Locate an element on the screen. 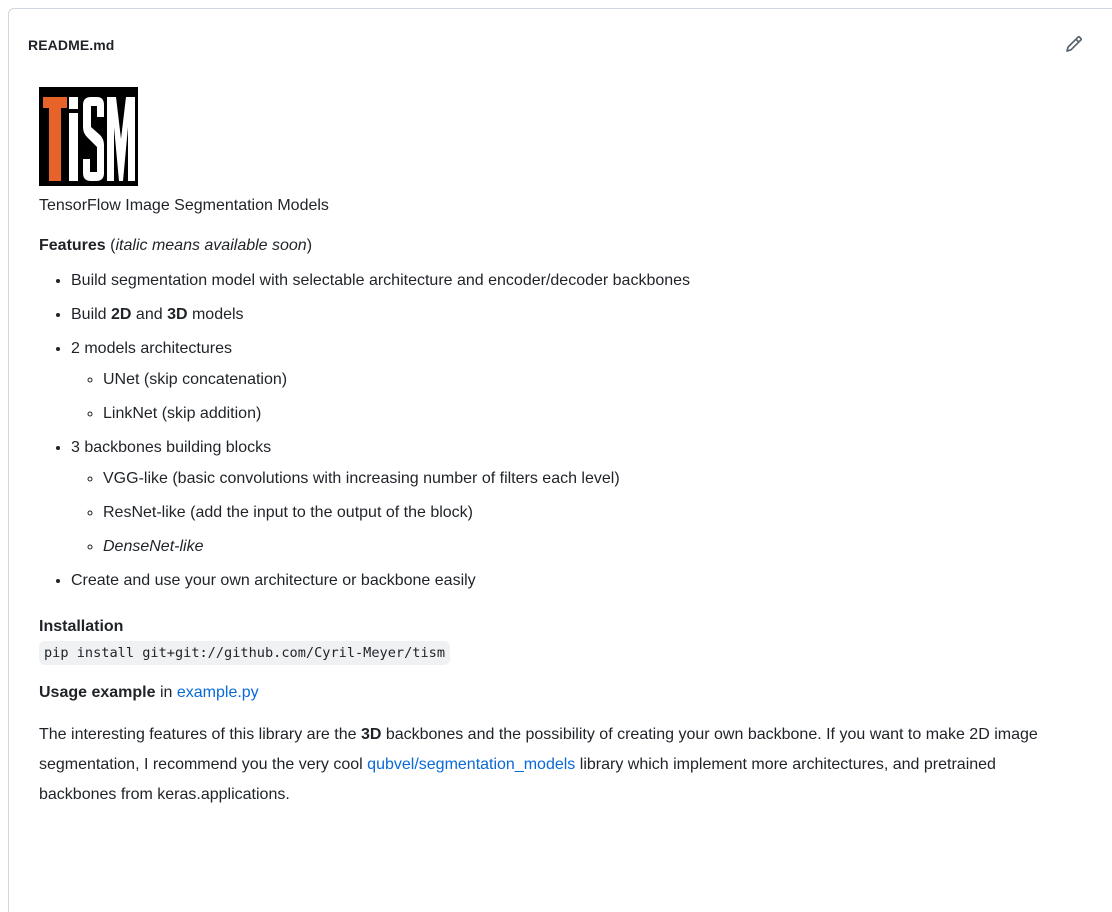  feature-bold: 2D is located at coordinates (121, 314).